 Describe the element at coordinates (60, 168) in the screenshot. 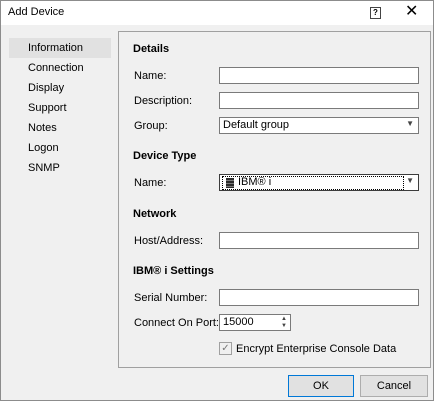

I see `nav-item-snmp: SNMP` at that location.